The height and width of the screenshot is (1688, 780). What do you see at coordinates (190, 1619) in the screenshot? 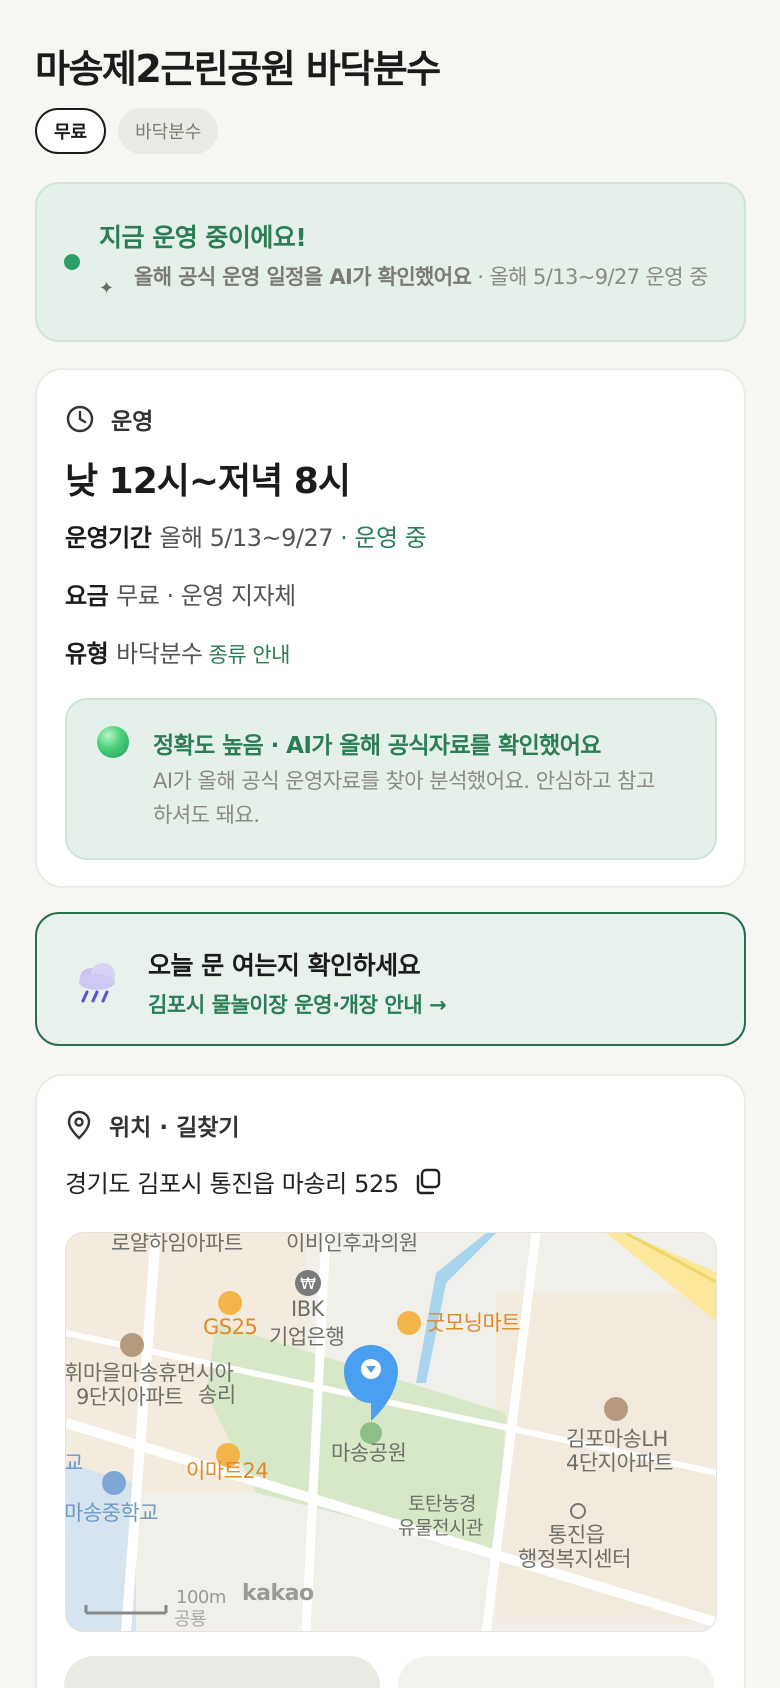
I see `map-label-bottom: 공룡` at bounding box center [190, 1619].